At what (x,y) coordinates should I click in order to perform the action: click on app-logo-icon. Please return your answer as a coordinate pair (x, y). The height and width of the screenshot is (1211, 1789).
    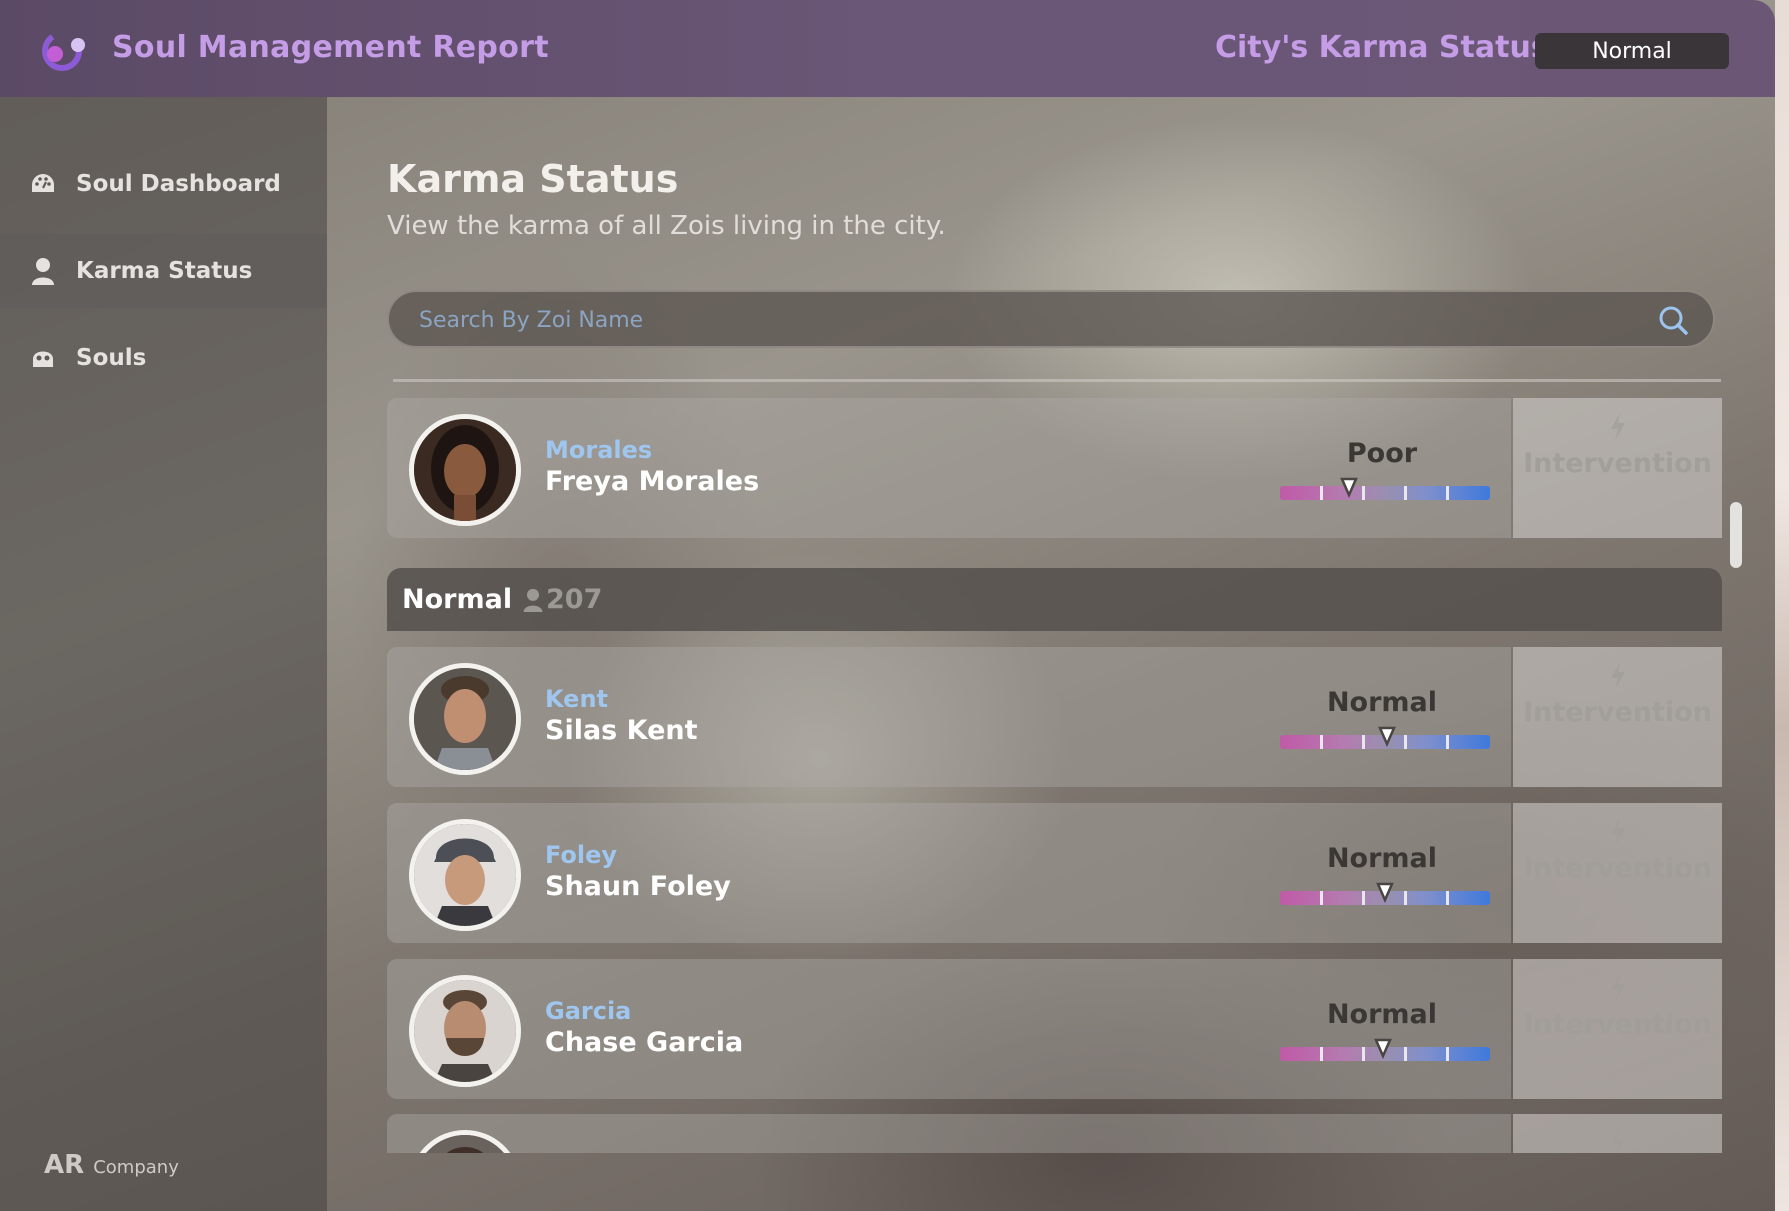
    Looking at the image, I should click on (63, 51).